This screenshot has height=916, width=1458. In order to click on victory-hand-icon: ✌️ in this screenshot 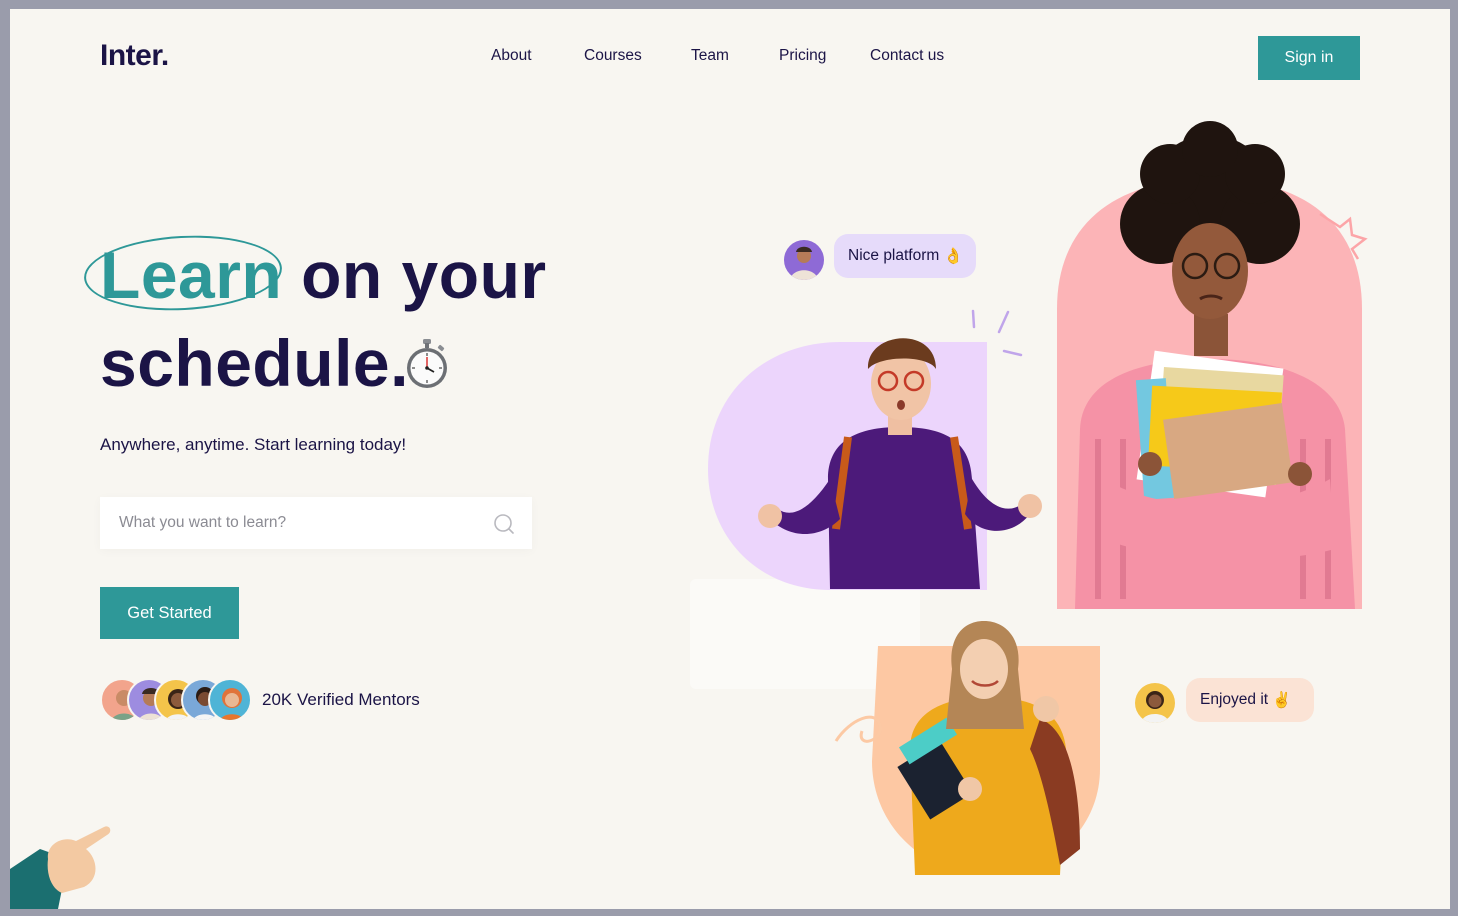, I will do `click(1282, 700)`.